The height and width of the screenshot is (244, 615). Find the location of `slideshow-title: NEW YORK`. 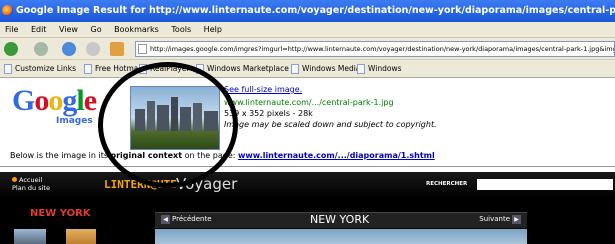

slideshow-title: NEW YORK is located at coordinates (340, 219).